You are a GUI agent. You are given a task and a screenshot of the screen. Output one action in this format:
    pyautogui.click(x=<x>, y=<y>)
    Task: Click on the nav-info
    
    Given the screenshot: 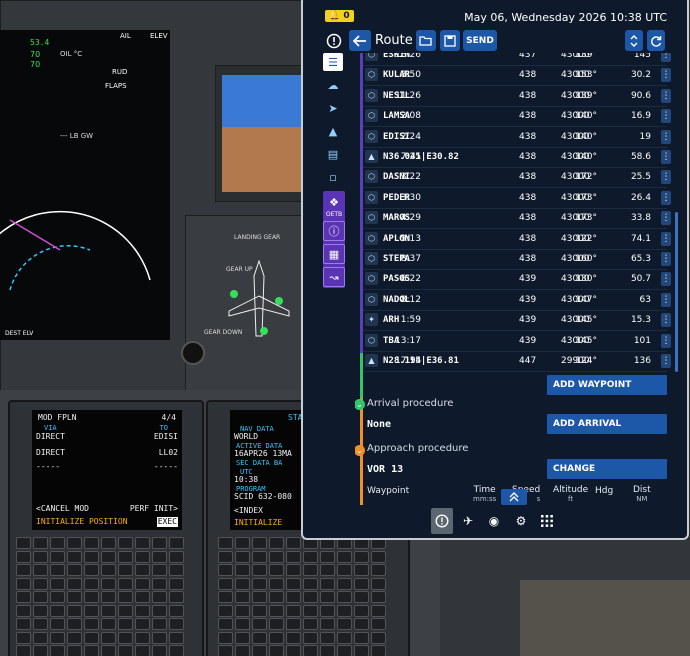 What is the action you would take?
    pyautogui.click(x=442, y=521)
    